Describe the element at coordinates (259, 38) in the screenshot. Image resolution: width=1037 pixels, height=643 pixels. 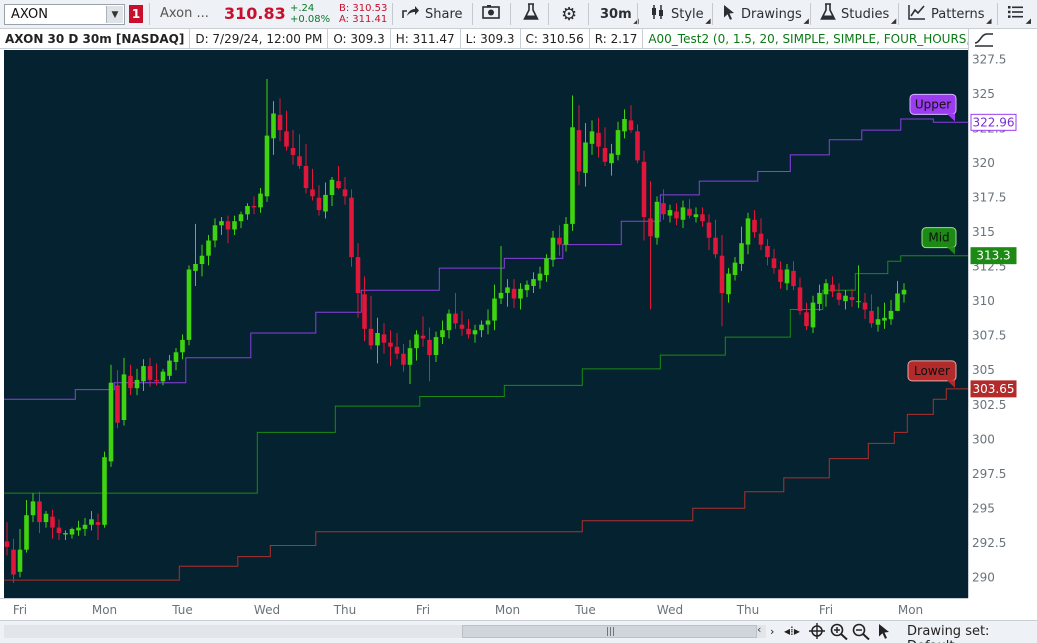
I see `bar-date: D: 7/29/24, 12:00 PM` at that location.